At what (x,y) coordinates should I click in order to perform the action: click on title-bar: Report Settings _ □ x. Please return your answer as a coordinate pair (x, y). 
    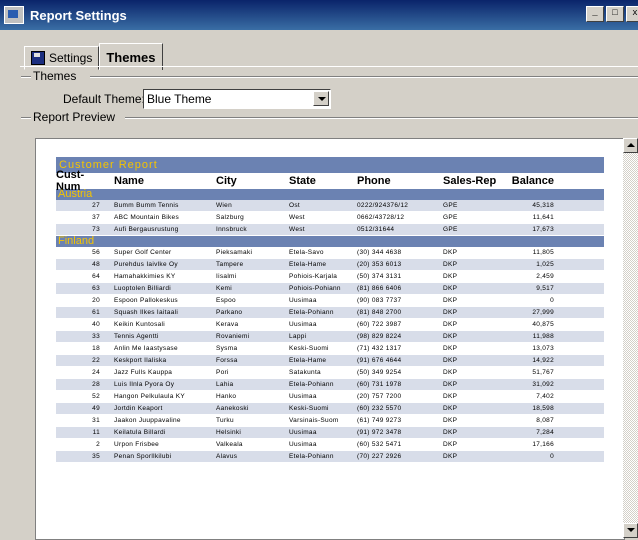
    Looking at the image, I should click on (319, 15).